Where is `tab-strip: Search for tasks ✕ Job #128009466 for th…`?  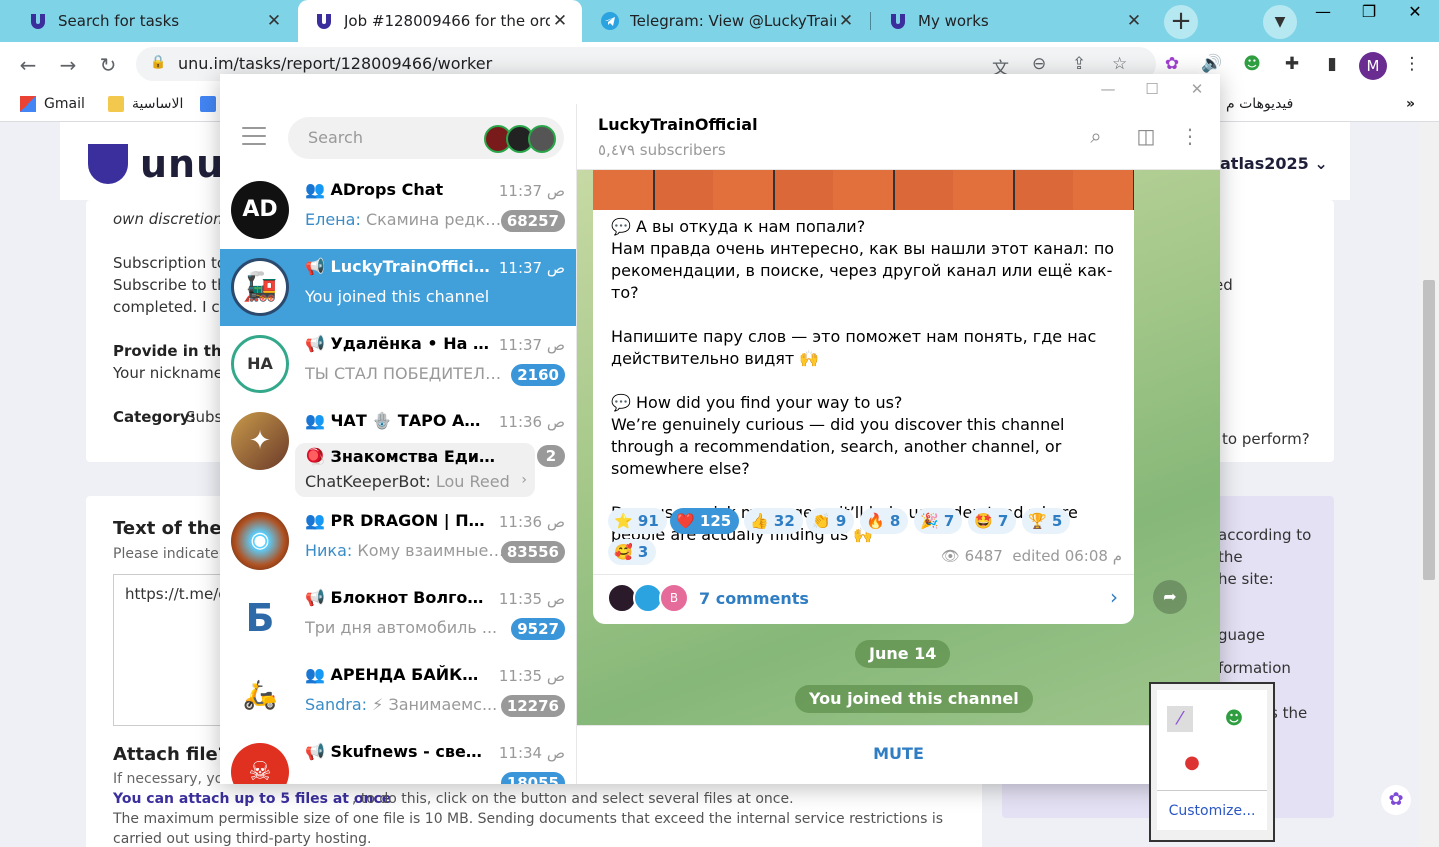 tab-strip: Search for tasks ✕ Job #128009466 for th… is located at coordinates (719, 21).